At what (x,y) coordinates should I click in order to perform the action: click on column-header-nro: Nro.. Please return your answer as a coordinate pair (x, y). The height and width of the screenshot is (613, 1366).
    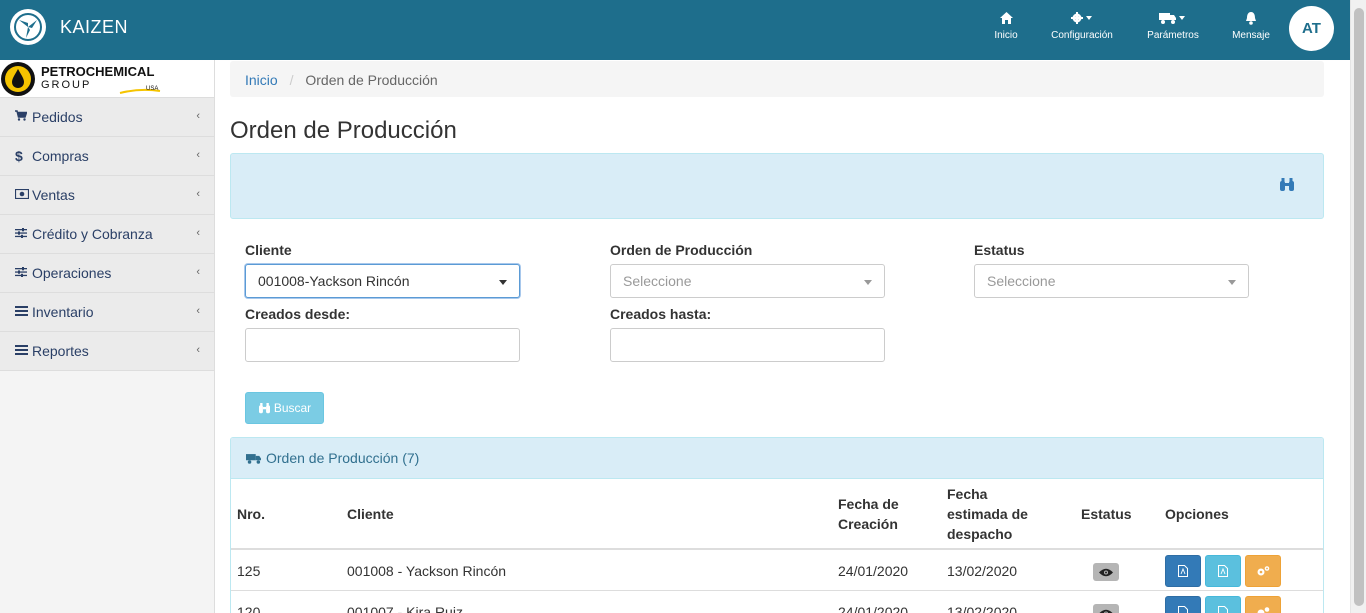
    Looking at the image, I should click on (251, 514).